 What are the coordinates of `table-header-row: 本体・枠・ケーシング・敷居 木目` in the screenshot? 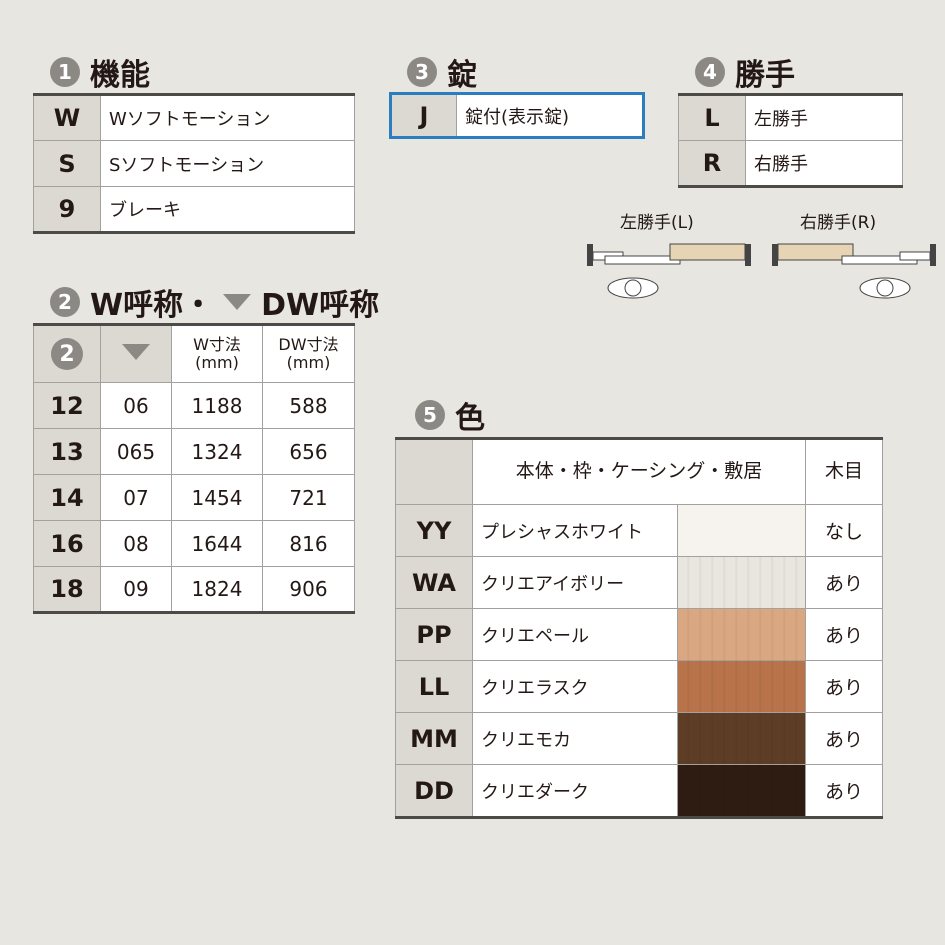 It's located at (639, 471).